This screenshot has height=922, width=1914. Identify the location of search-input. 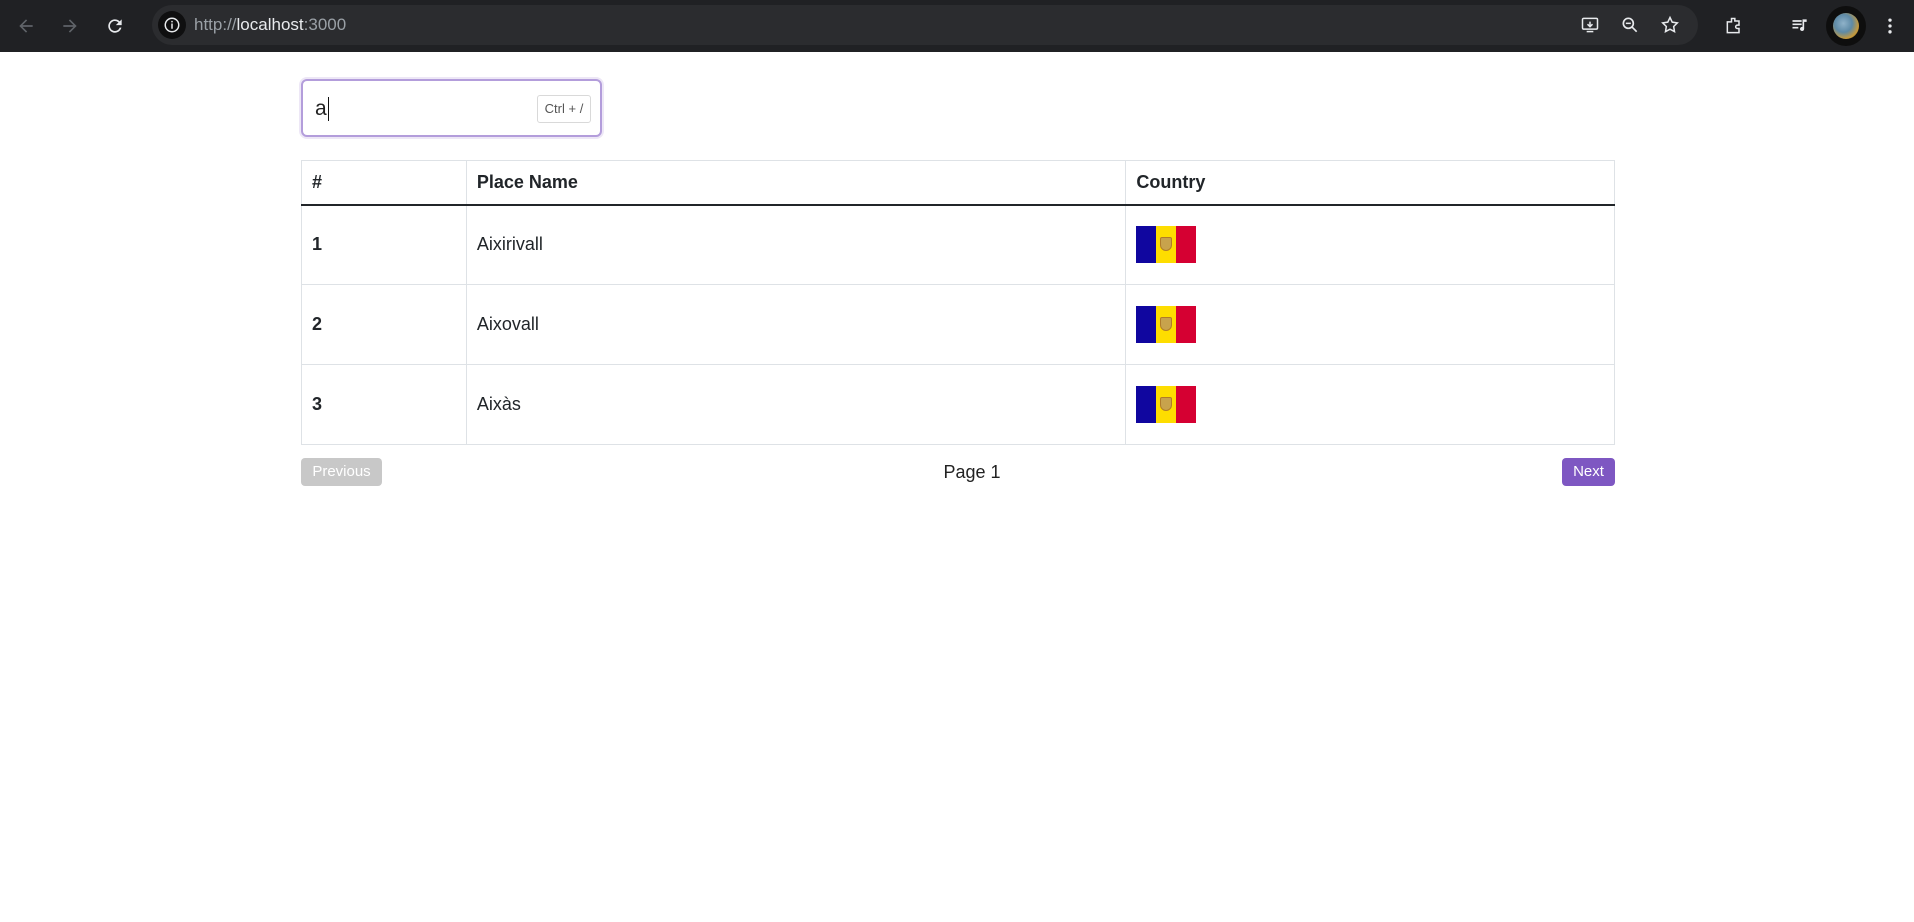
(415, 109).